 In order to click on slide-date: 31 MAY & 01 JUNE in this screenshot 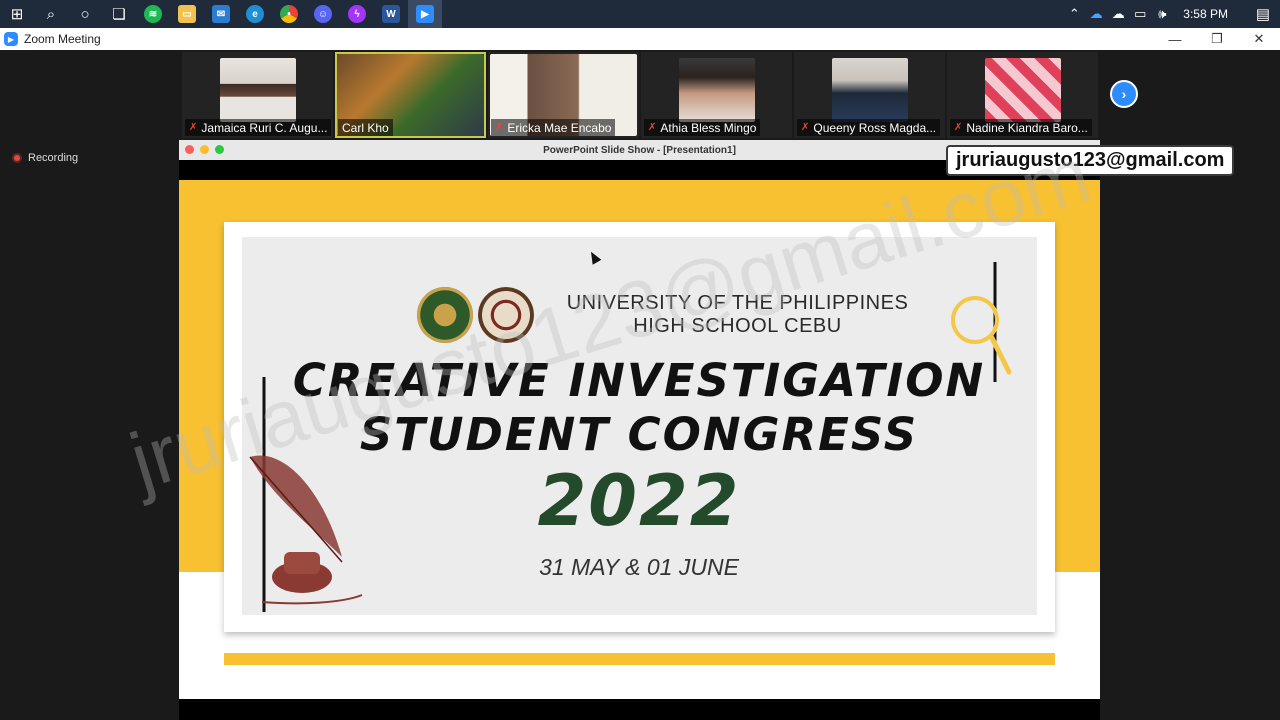, I will do `click(639, 567)`.